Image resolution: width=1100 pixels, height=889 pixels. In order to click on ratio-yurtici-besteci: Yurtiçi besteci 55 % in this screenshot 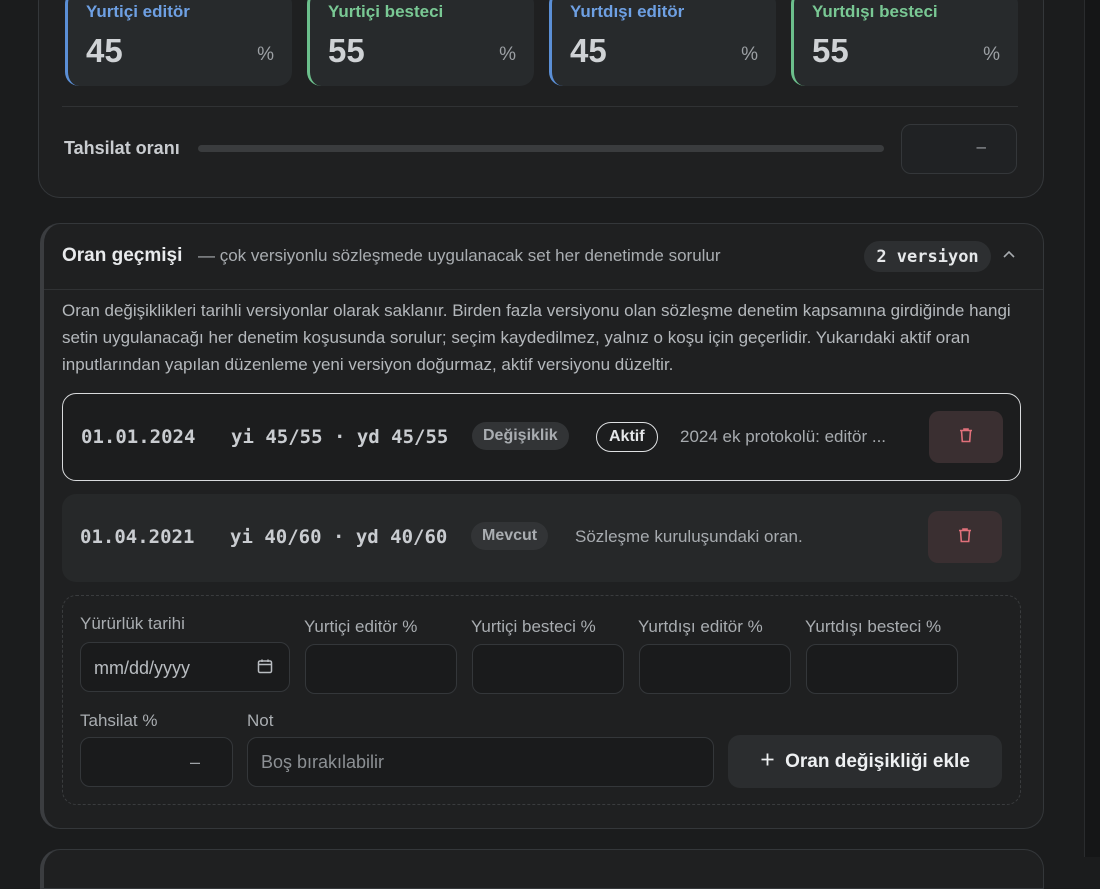, I will do `click(420, 43)`.